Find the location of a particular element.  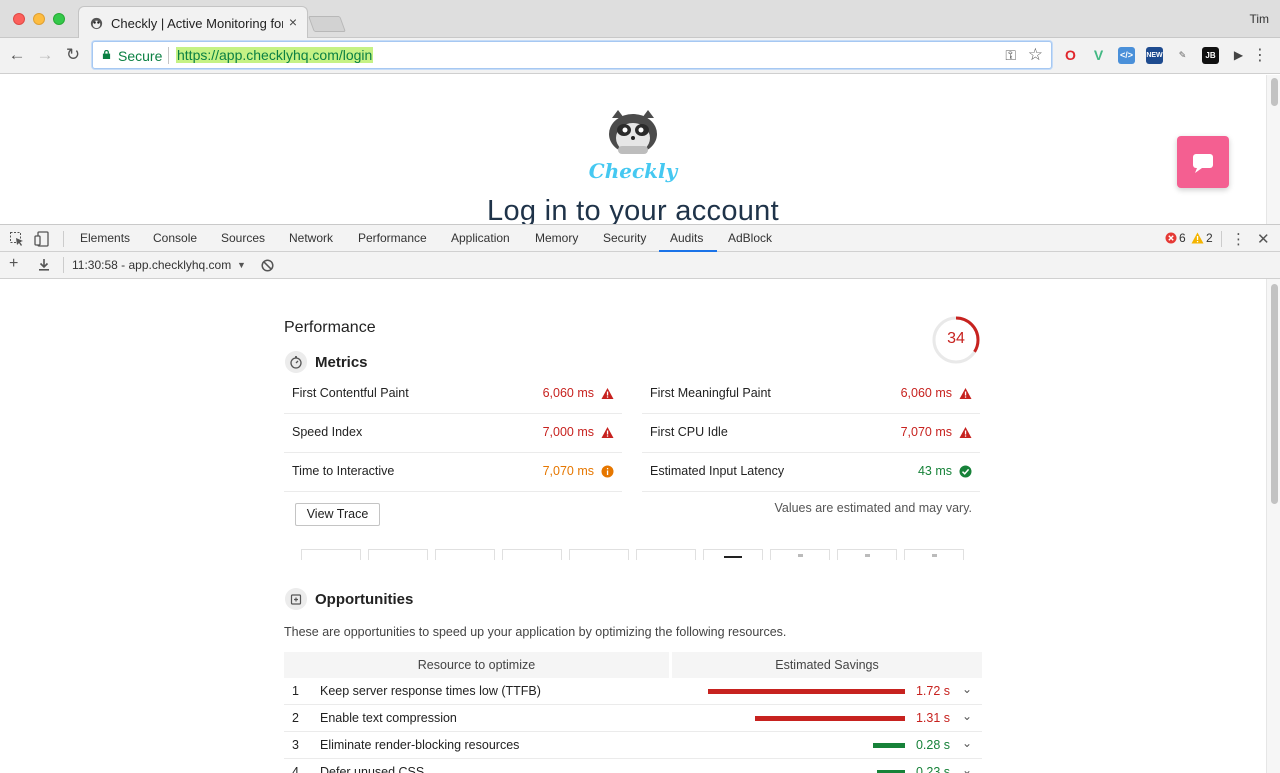

inspect-element-icon is located at coordinates (17, 239).